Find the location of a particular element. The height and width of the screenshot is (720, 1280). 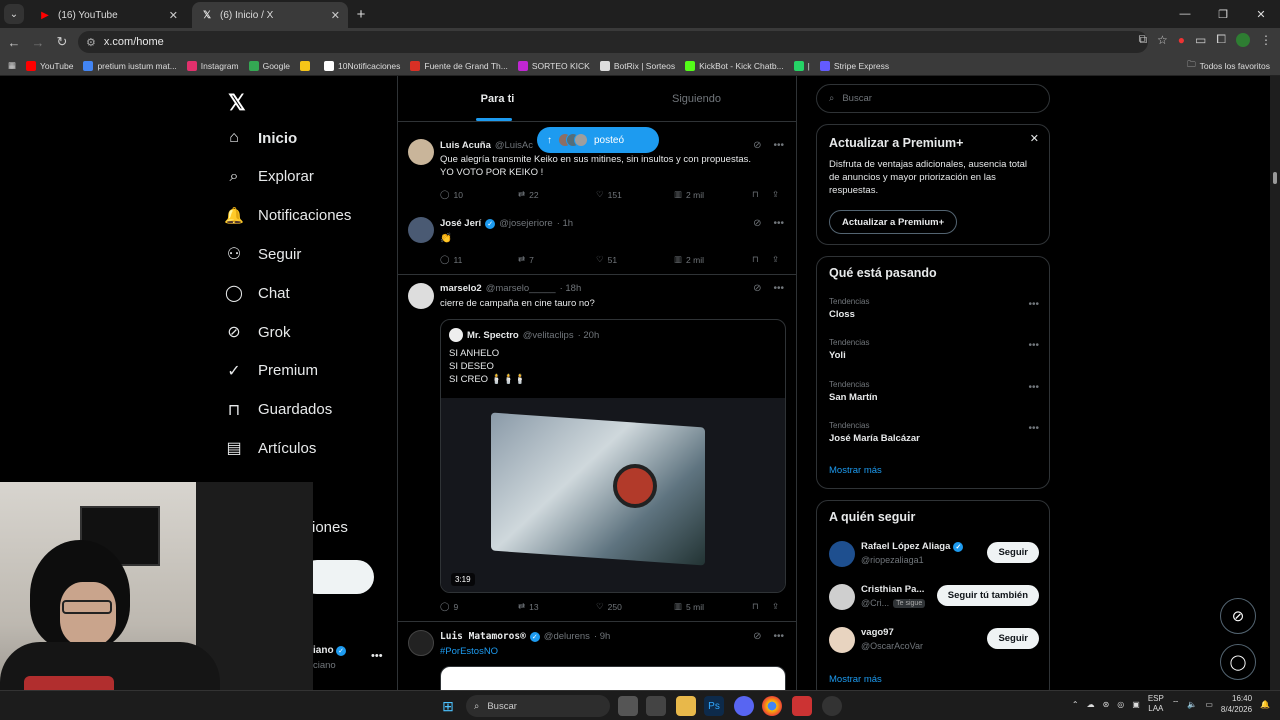

views-button: ▥ 2 mil is located at coordinates (713, 259).